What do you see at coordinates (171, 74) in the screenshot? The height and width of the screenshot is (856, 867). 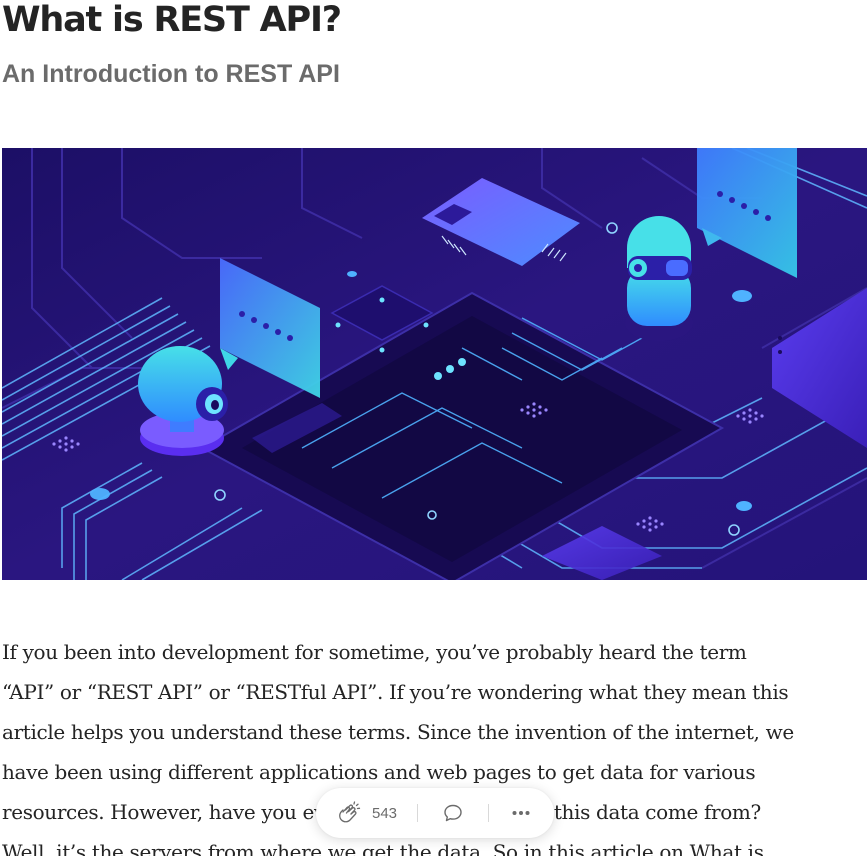 I see `article-subtitle: An Introduction to REST API` at bounding box center [171, 74].